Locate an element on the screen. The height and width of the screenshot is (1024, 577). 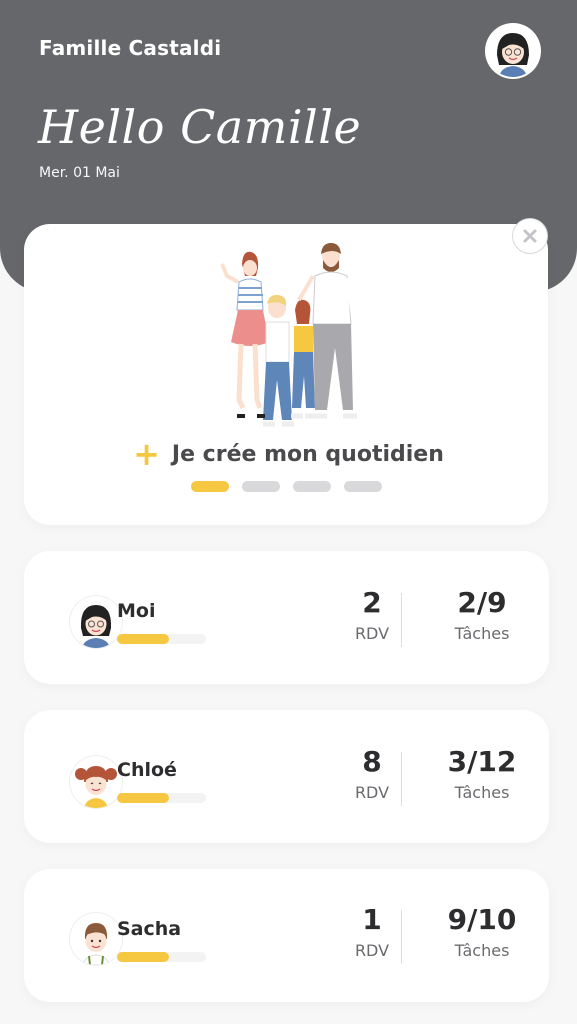
tasks-stat: 3/12 Tâches is located at coordinates (482, 774).